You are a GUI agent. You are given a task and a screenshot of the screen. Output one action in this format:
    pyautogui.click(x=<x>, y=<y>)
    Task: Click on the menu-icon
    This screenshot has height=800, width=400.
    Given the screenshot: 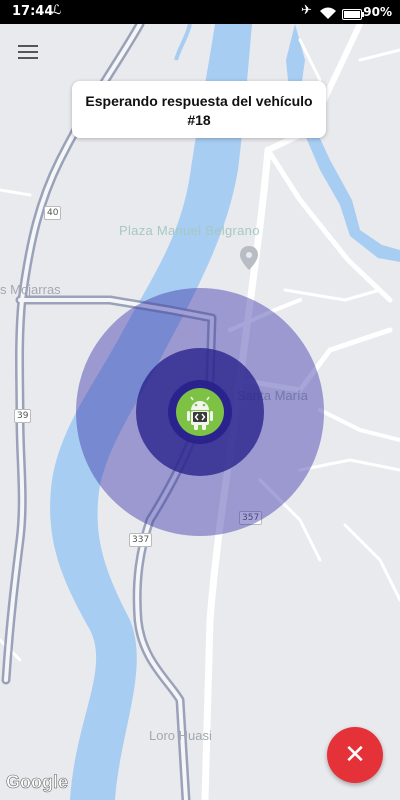 What is the action you would take?
    pyautogui.click(x=28, y=52)
    